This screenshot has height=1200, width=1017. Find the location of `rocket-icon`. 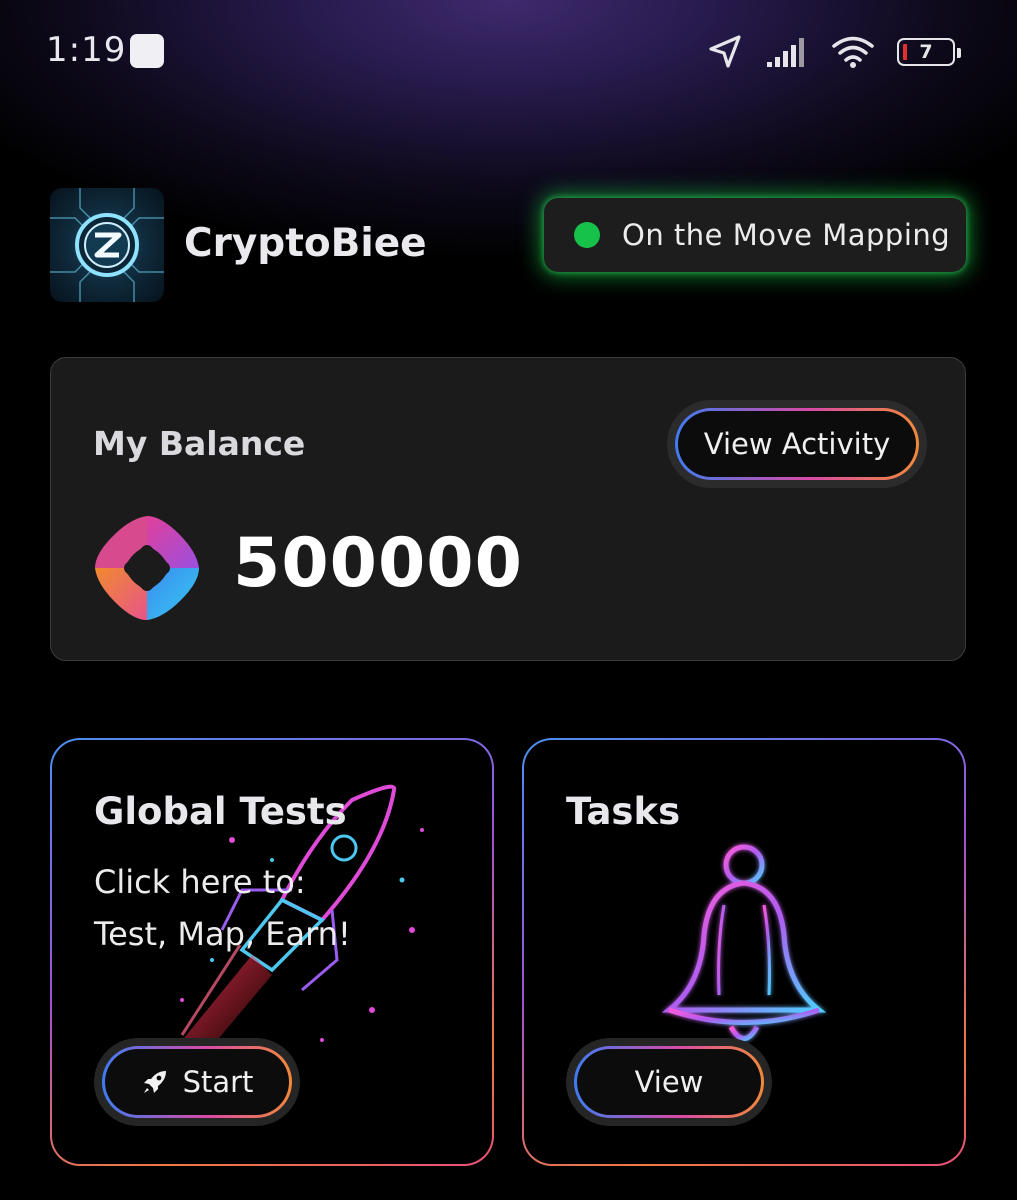

rocket-icon is located at coordinates (154, 1082).